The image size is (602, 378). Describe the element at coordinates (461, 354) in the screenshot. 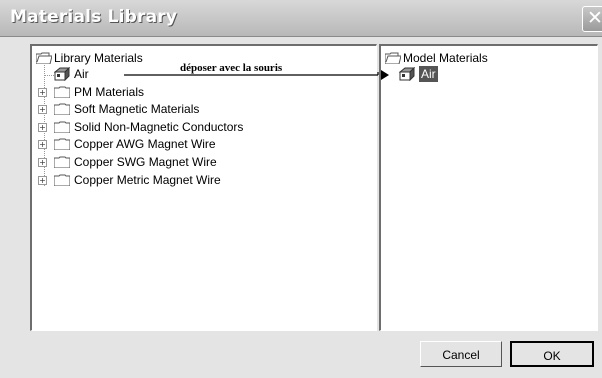

I see `cancel-button: Cancel` at that location.